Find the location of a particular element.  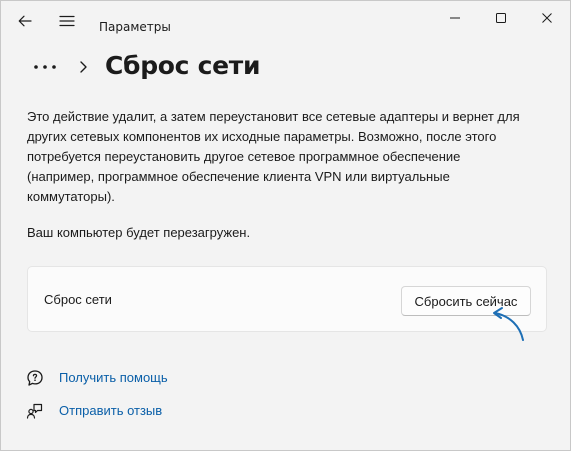

ellipsis-icon is located at coordinates (45, 67).